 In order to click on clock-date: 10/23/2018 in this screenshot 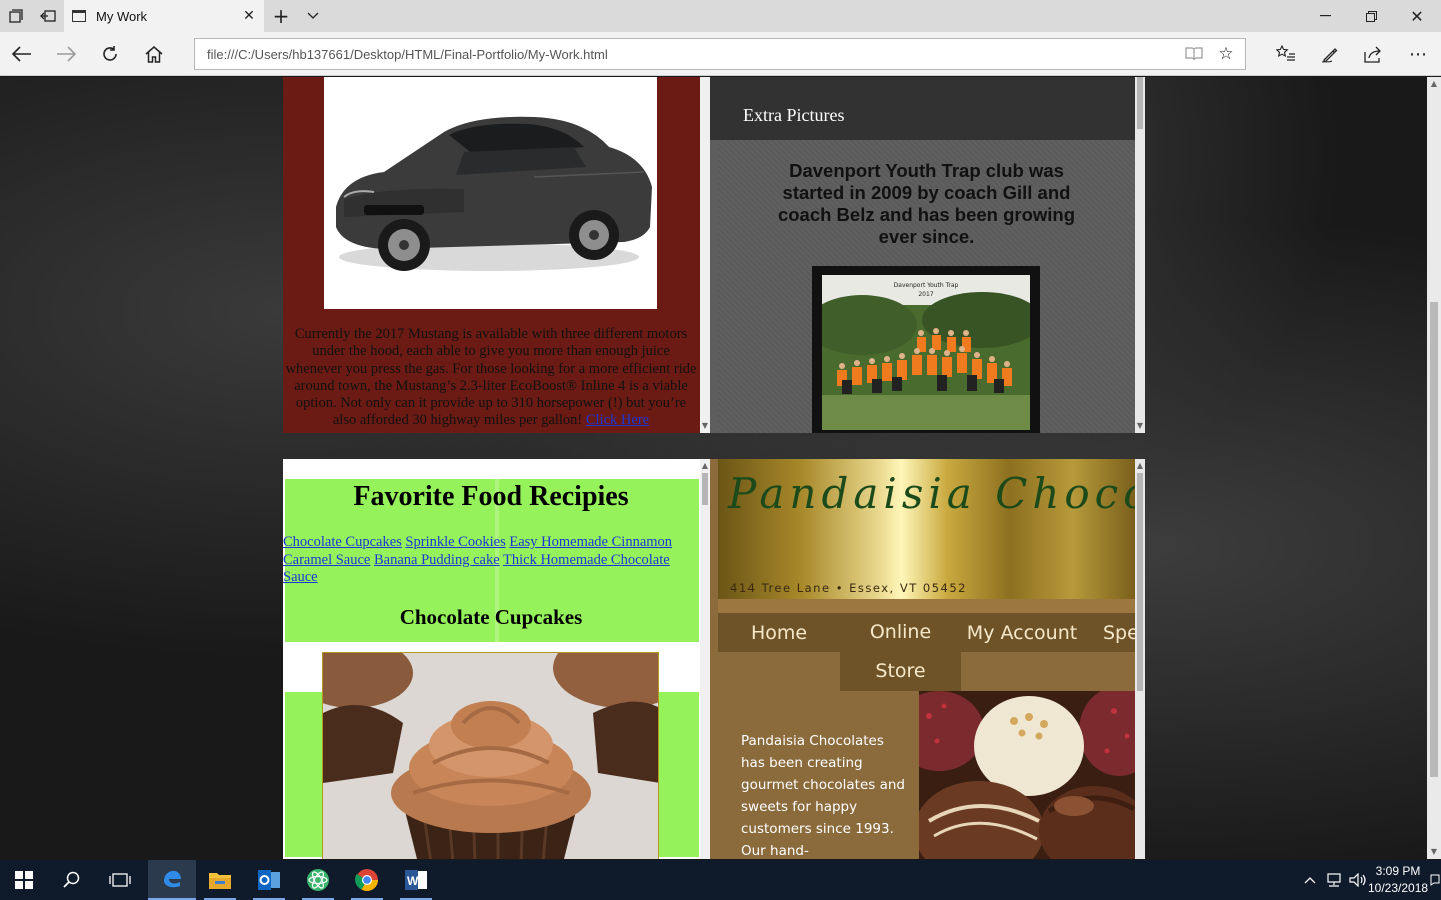, I will do `click(1398, 888)`.